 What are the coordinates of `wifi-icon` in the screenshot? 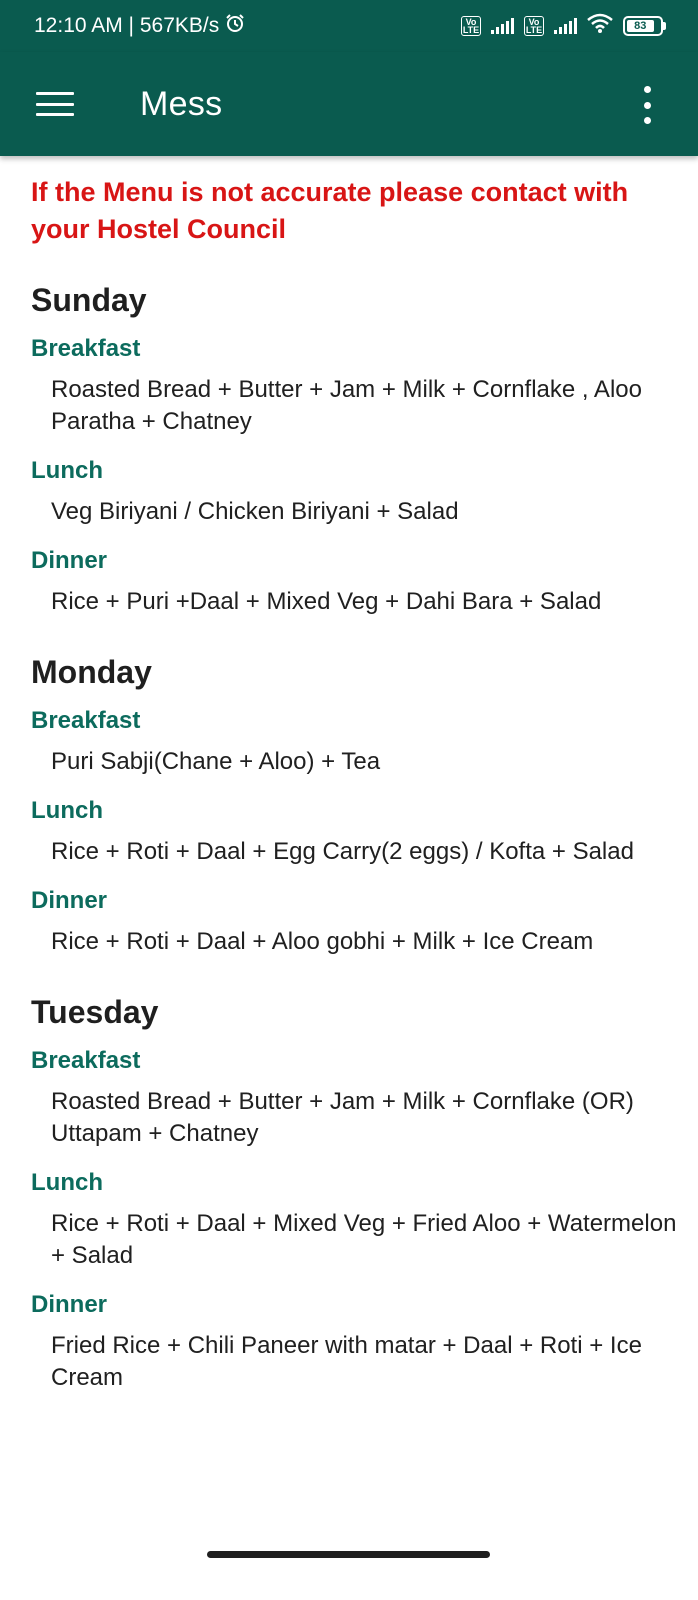 It's located at (600, 26).